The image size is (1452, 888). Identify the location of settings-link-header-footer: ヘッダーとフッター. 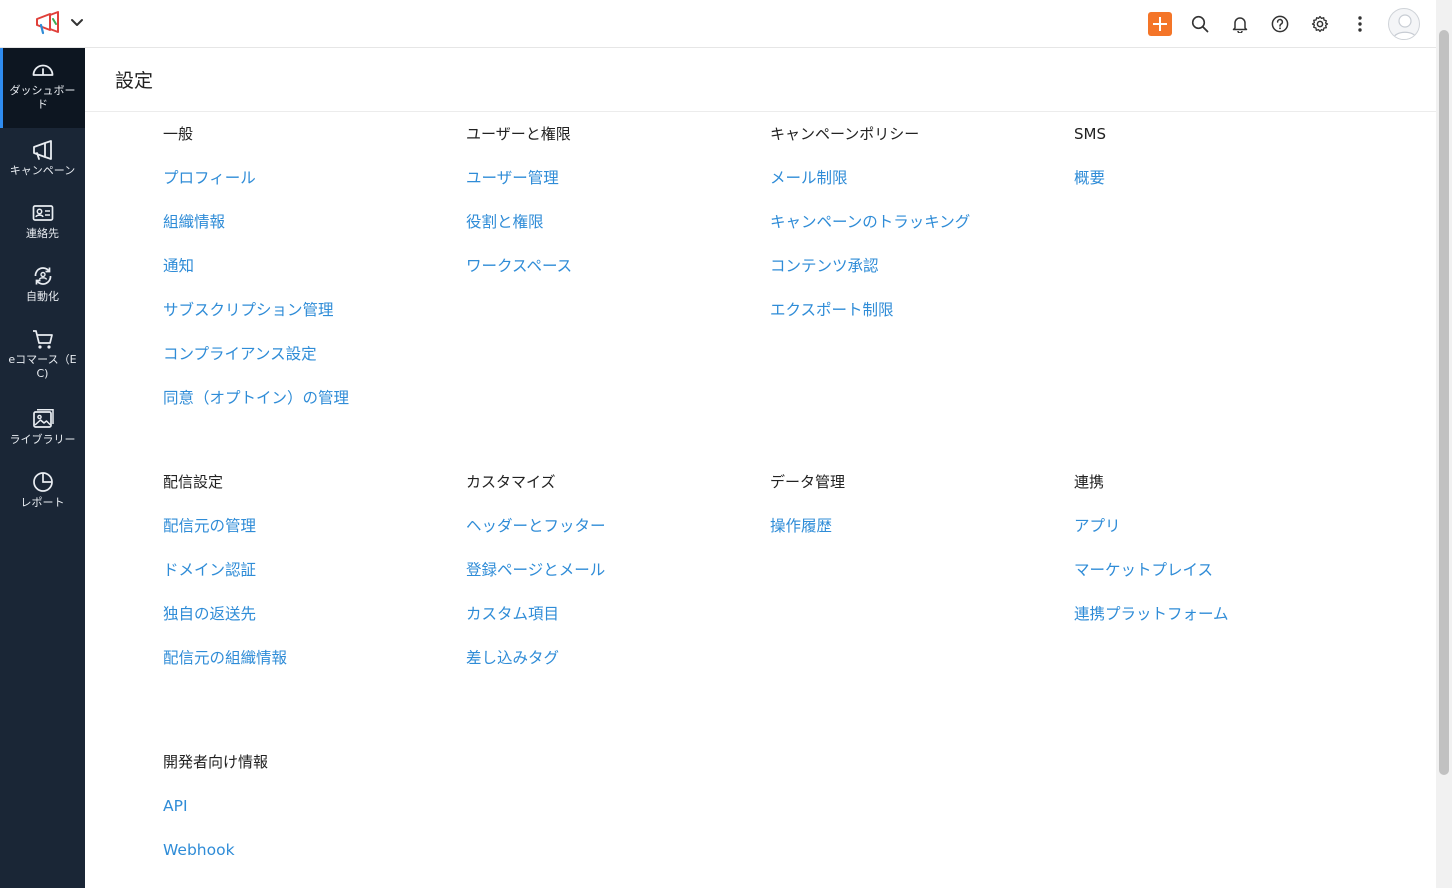
(616, 526).